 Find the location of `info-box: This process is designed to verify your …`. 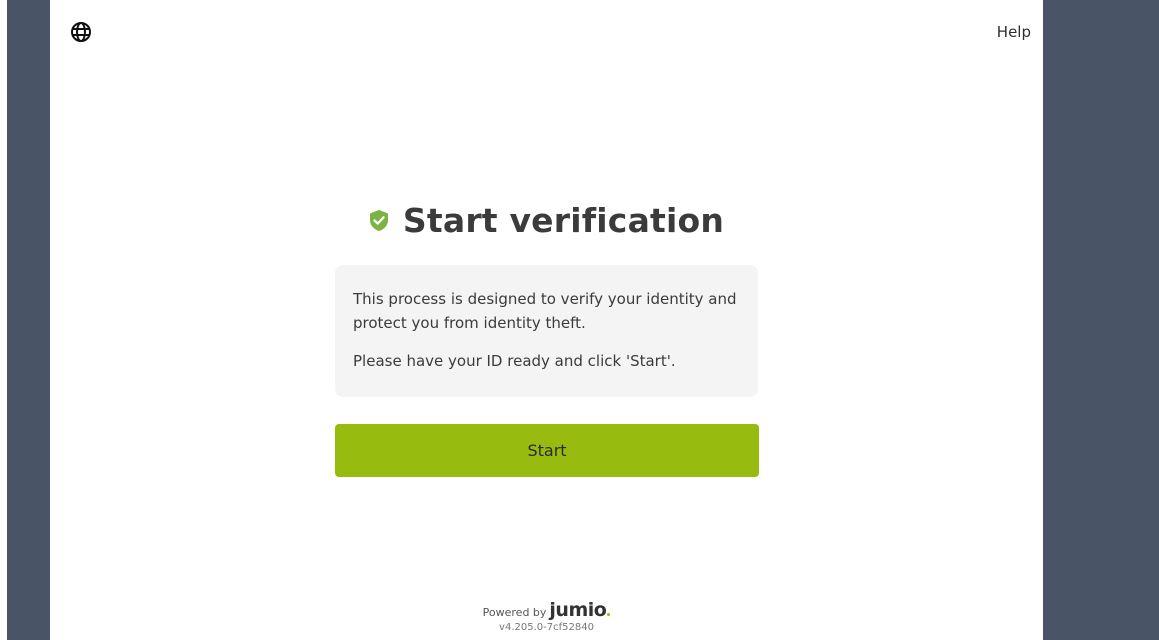

info-box: This process is designed to verify your … is located at coordinates (546, 331).